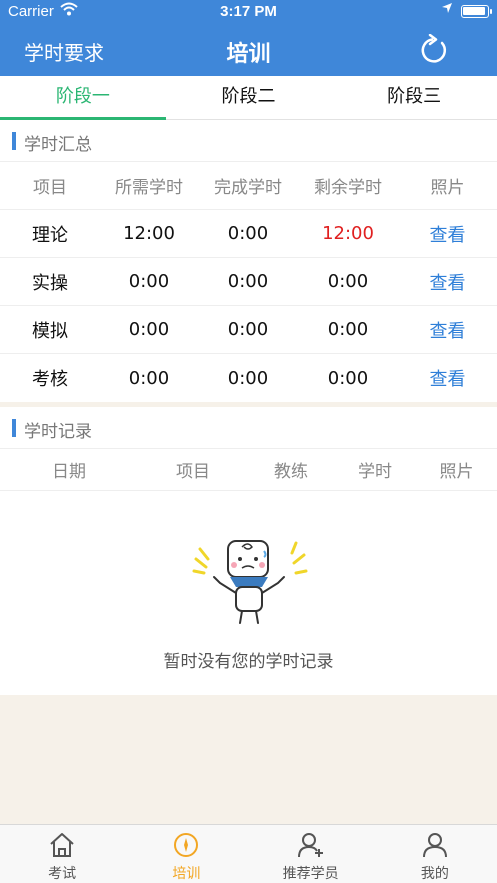 This screenshot has width=497, height=883. I want to click on battery-tip, so click(491, 11).